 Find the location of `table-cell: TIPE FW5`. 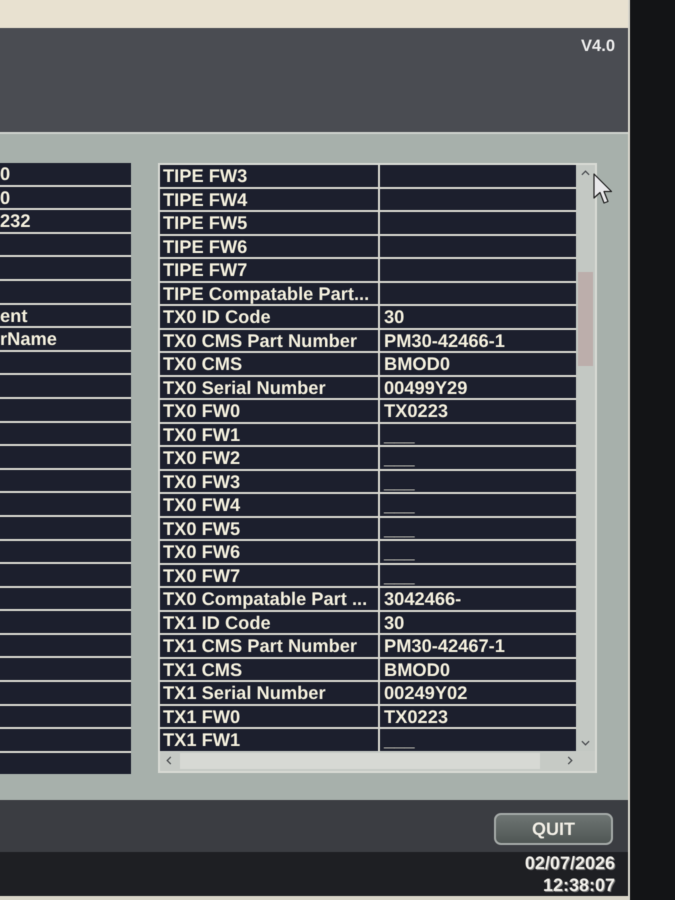

table-cell: TIPE FW5 is located at coordinates (269, 223).